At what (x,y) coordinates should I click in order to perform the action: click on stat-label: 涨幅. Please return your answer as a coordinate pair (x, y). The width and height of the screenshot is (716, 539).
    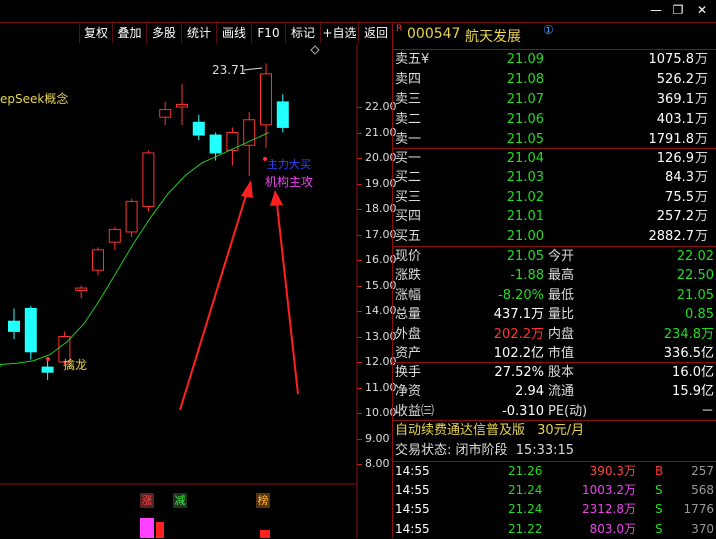
    Looking at the image, I should click on (408, 295).